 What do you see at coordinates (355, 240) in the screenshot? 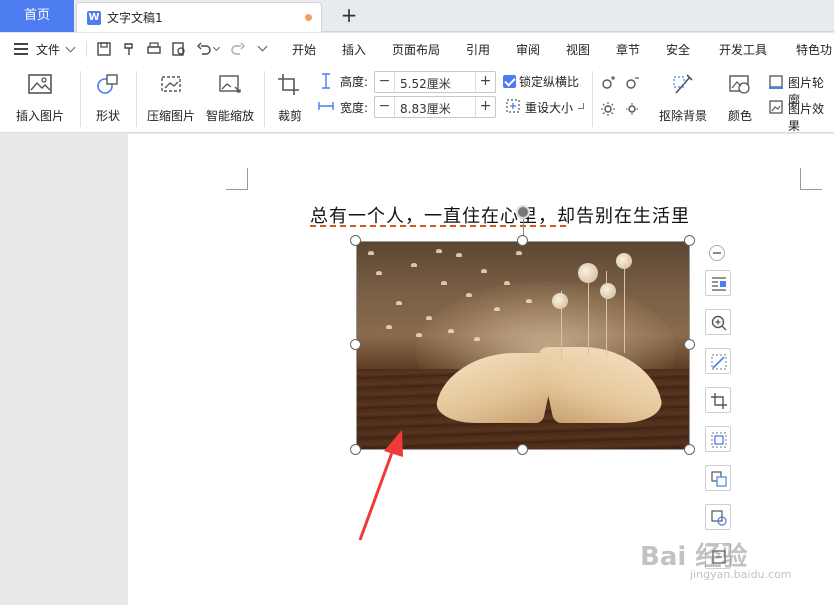
I see `resize-handle-top-left` at bounding box center [355, 240].